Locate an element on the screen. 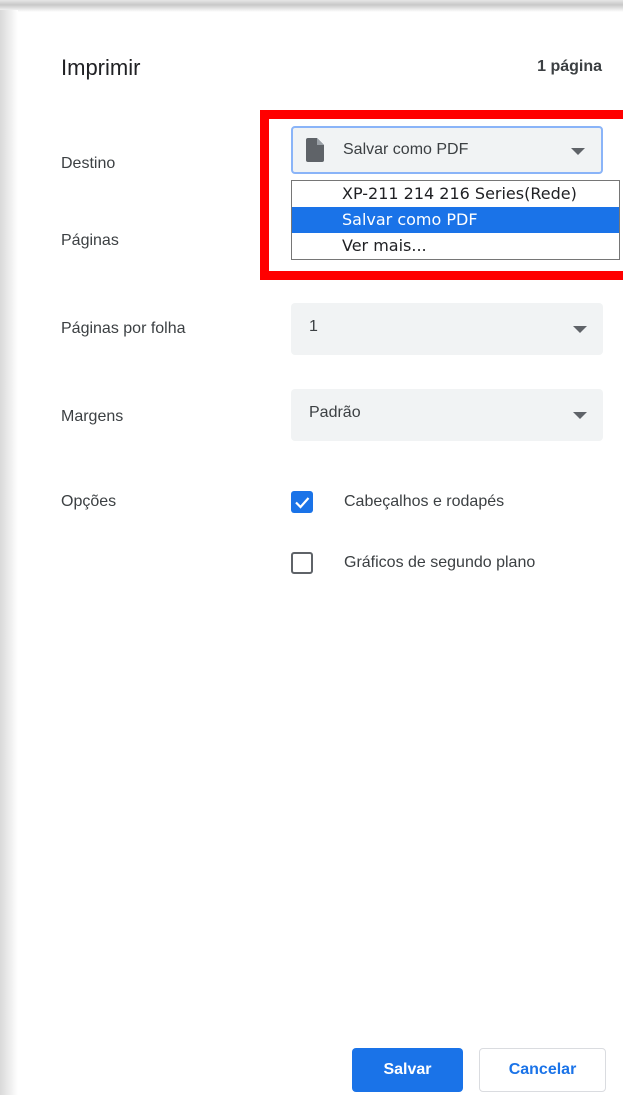  window-left-shadow is located at coordinates (9, 552).